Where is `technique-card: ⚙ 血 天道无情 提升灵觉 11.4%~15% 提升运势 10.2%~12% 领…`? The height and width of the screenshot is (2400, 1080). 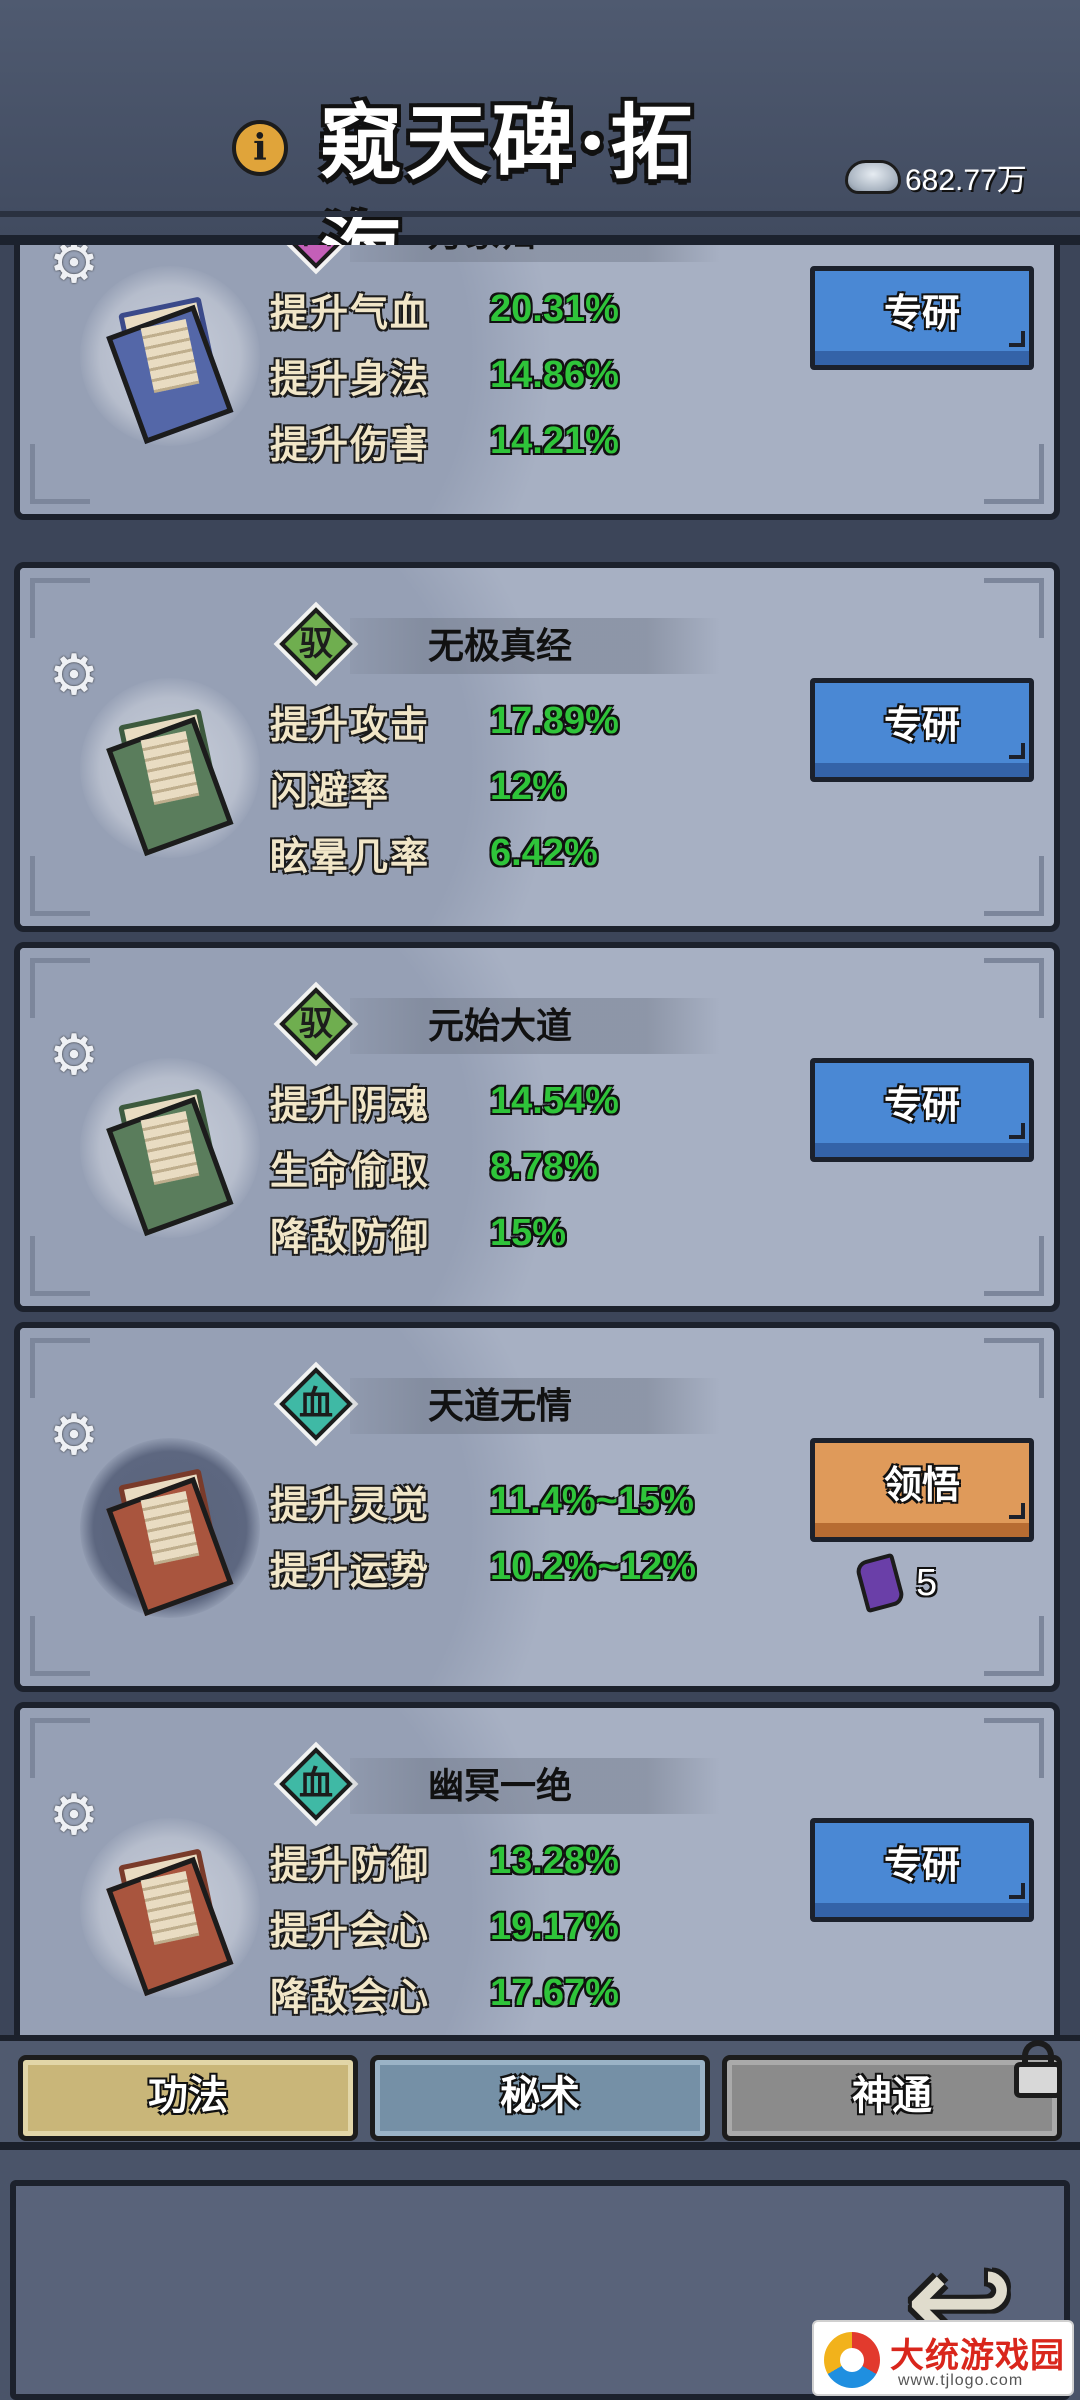
technique-card: ⚙ 血 天道无情 提升灵觉 11.4%~15% 提升运势 10.2%~12% 领… is located at coordinates (537, 1507).